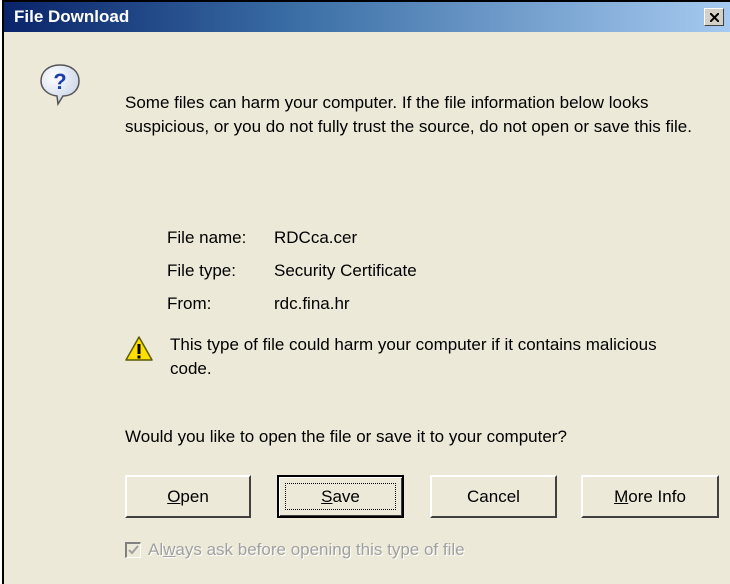  What do you see at coordinates (327, 496) in the screenshot?
I see `save-mnemonic: S` at bounding box center [327, 496].